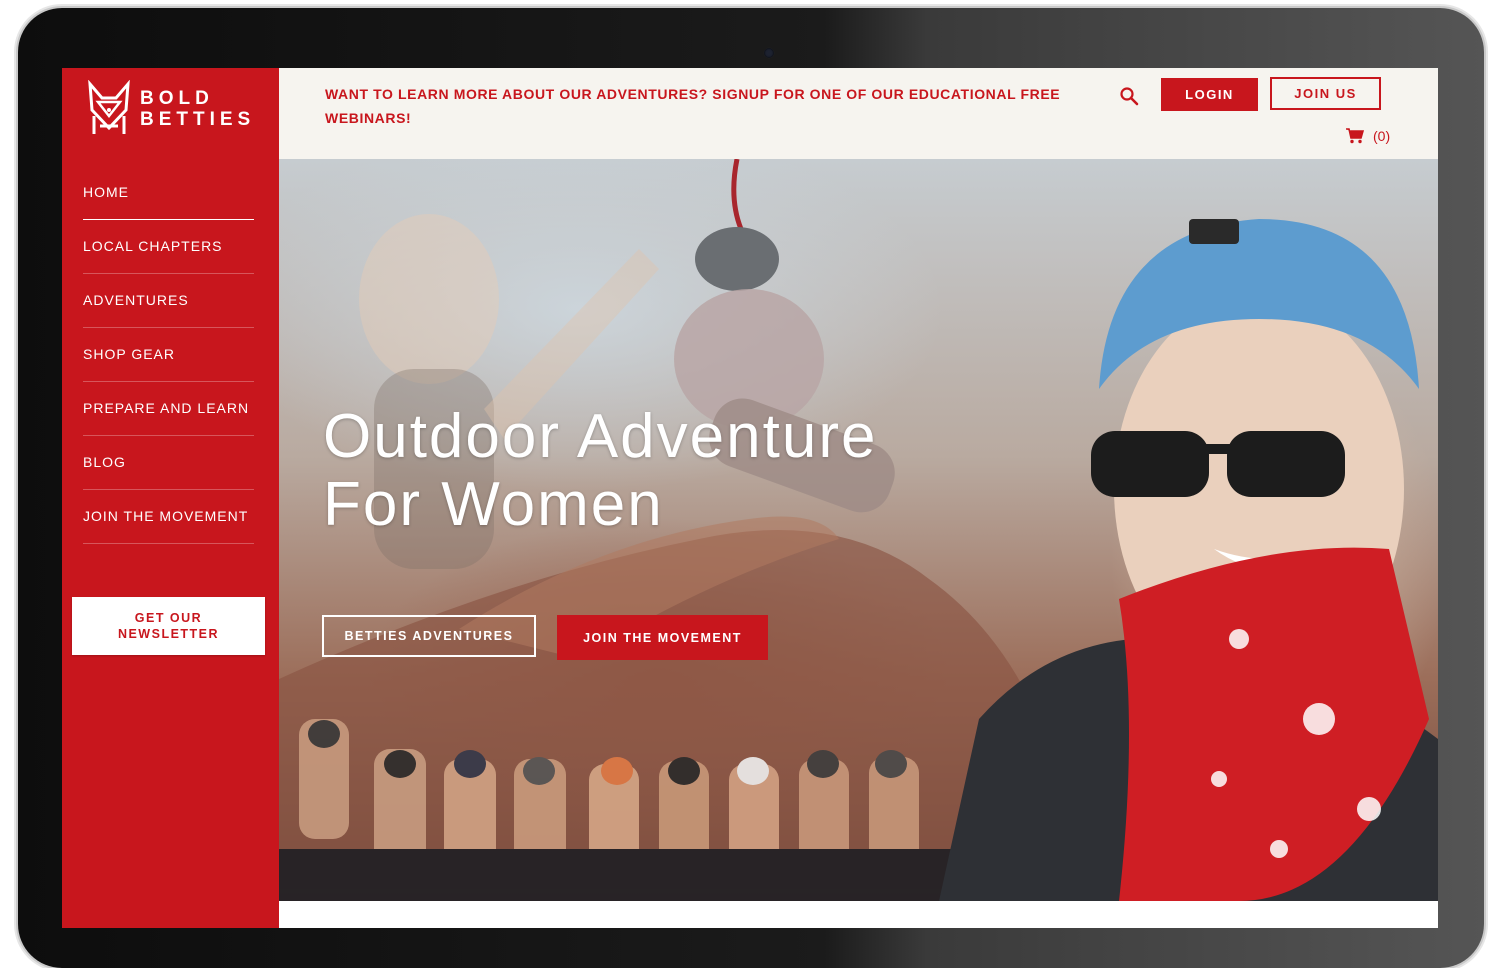 The width and height of the screenshot is (1500, 968). What do you see at coordinates (769, 53) in the screenshot?
I see `webcam` at bounding box center [769, 53].